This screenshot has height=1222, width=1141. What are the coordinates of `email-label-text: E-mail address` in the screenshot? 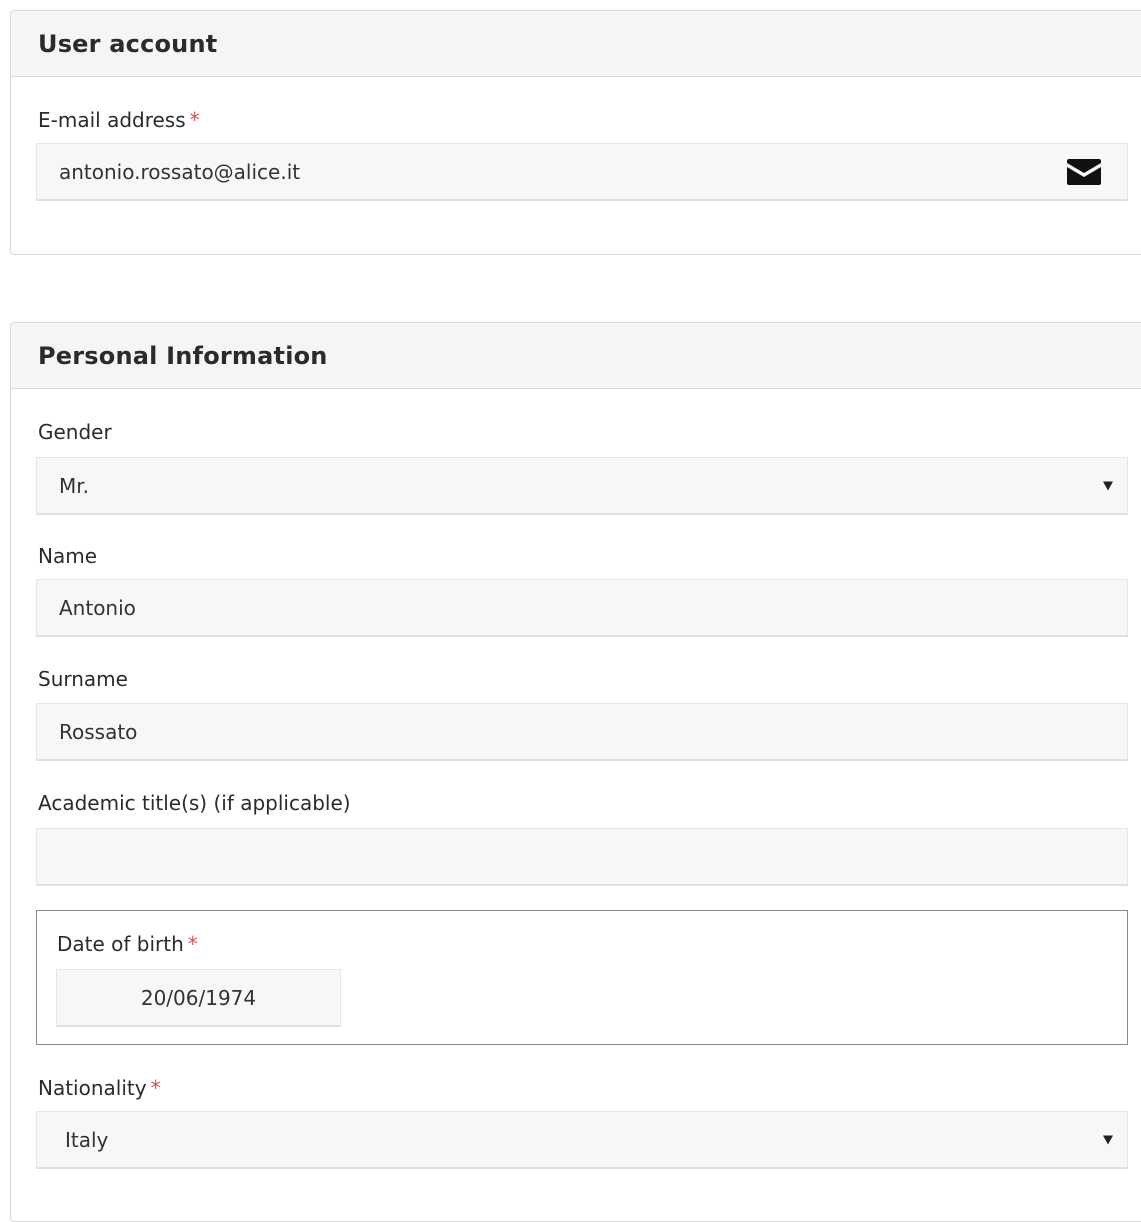 It's located at (112, 120).